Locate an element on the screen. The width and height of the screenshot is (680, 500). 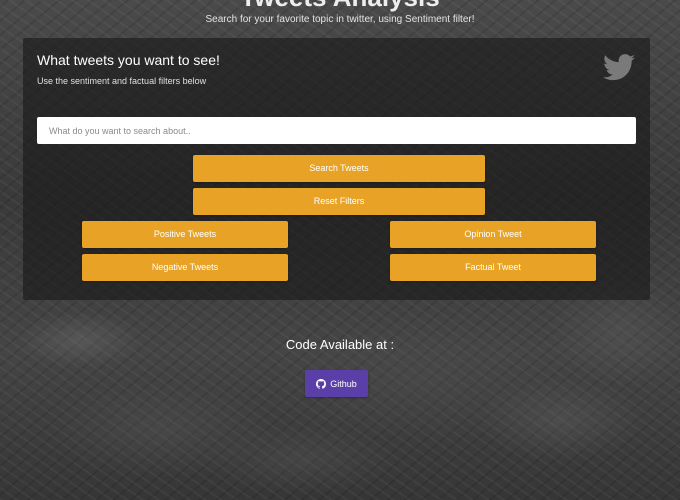
github-icon is located at coordinates (321, 383).